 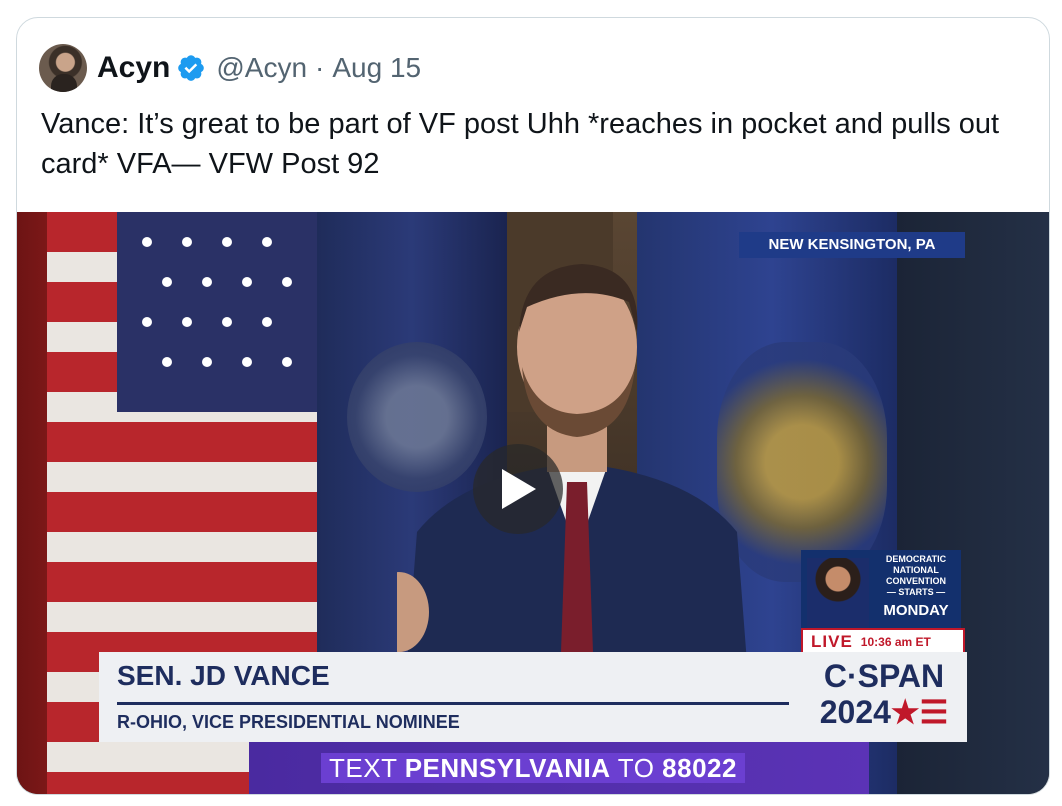 What do you see at coordinates (915, 581) in the screenshot?
I see `dnc-line-3: CONVENTION` at bounding box center [915, 581].